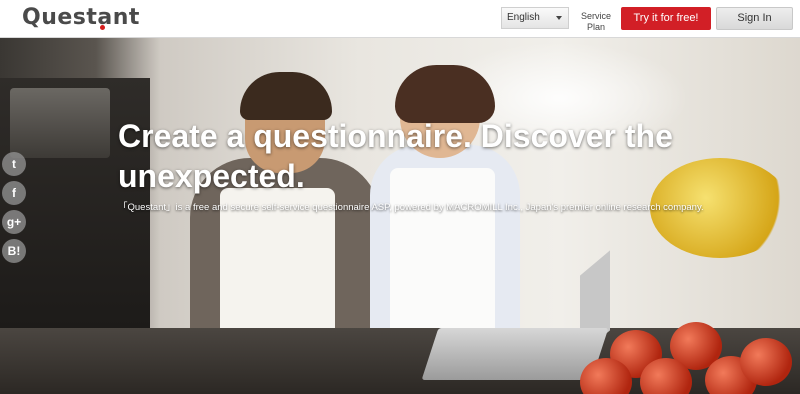 This screenshot has width=800, height=394. I want to click on twitter-icon: t, so click(14, 164).